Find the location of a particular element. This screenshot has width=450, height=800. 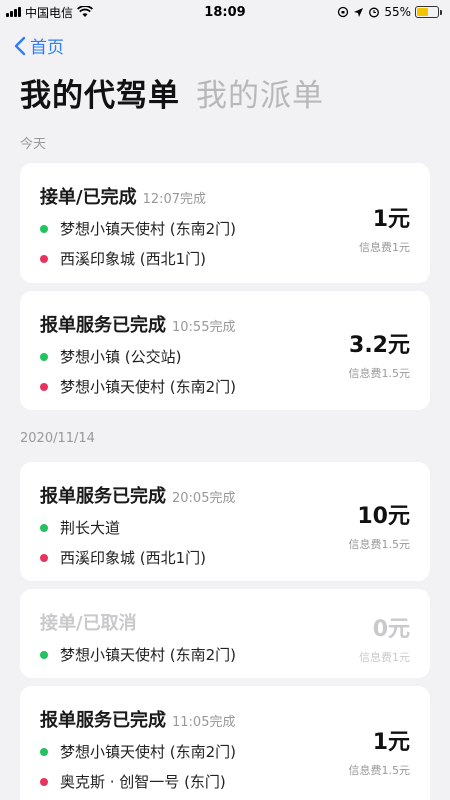

destination-address: 梦想小镇天使村 (东南2门) is located at coordinates (148, 387).